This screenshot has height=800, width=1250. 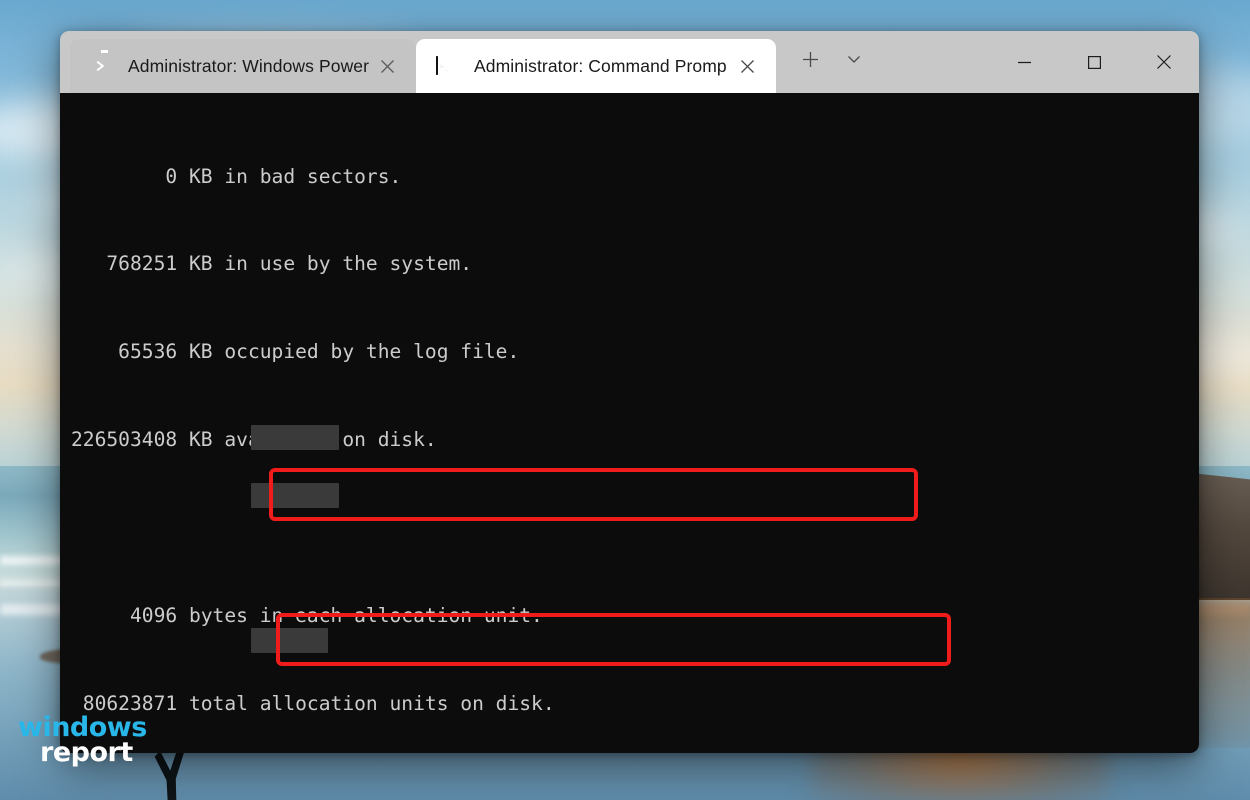 What do you see at coordinates (313, 703) in the screenshot?
I see `terminal-line: 80623871 total allocation units on disk.` at bounding box center [313, 703].